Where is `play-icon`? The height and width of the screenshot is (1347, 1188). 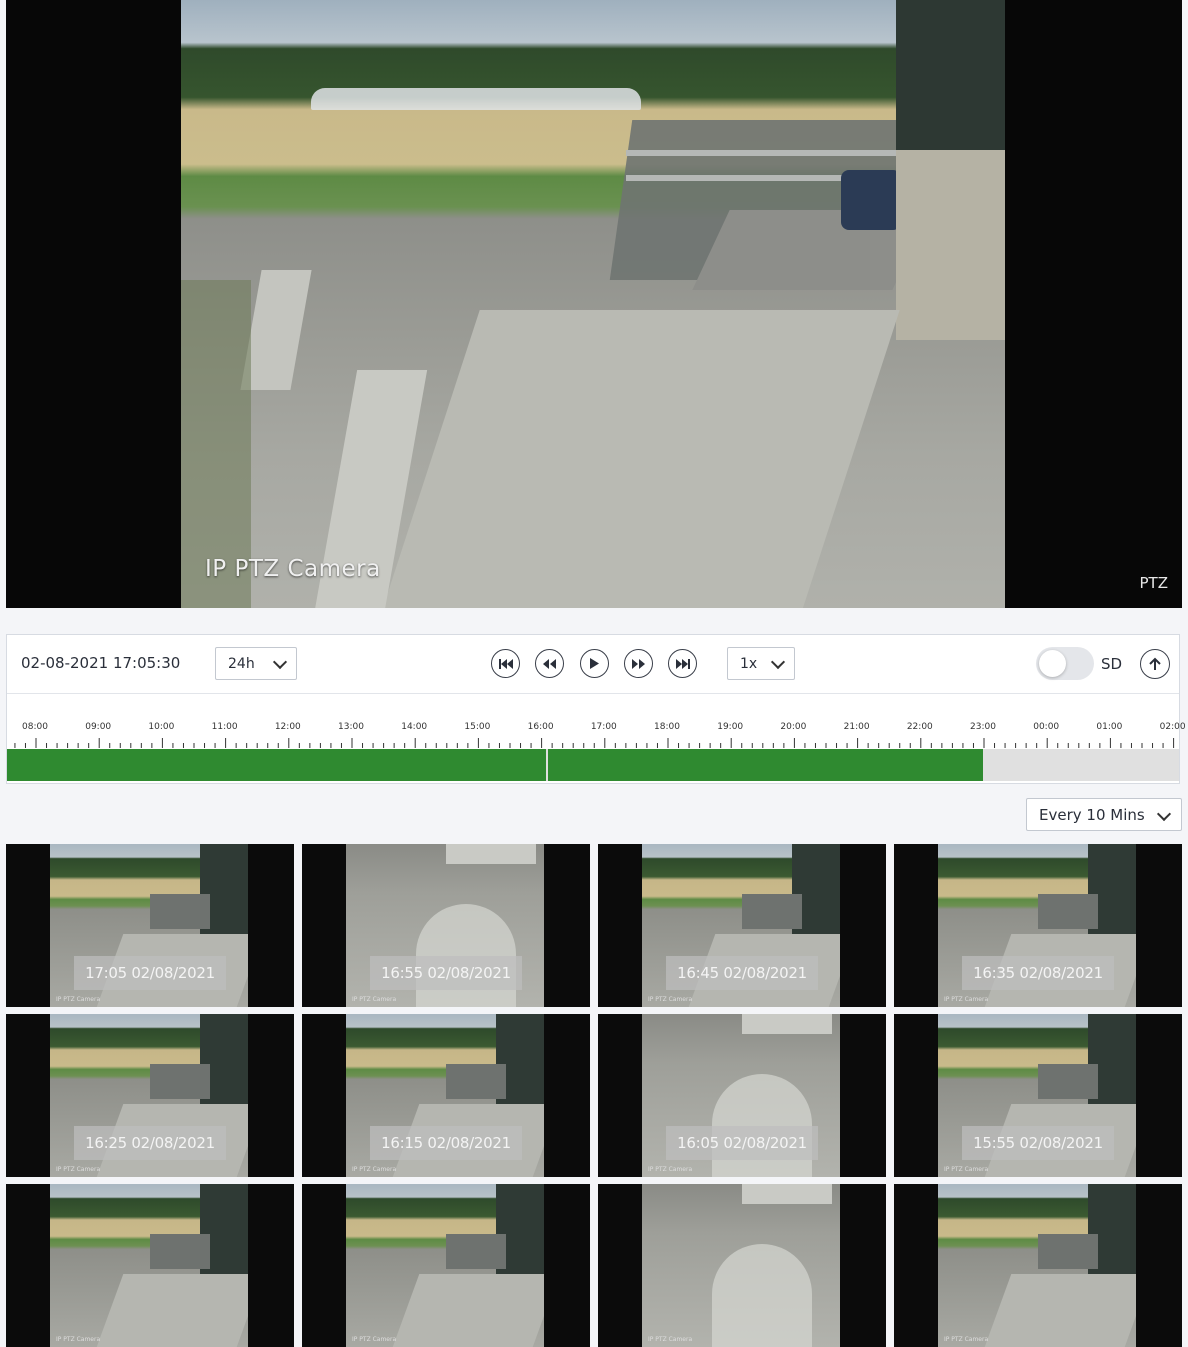
play-icon is located at coordinates (594, 663).